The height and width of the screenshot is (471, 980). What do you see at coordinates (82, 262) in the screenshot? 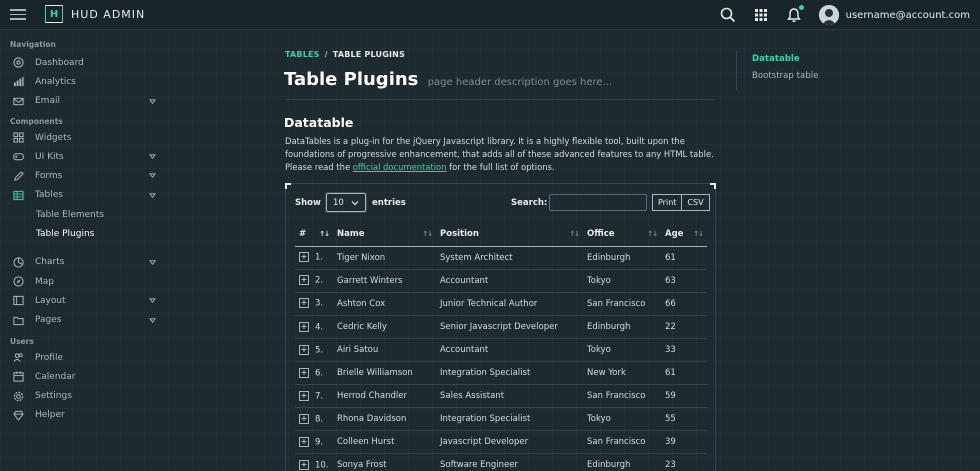
I see `sidebar-item-charts: Charts` at bounding box center [82, 262].